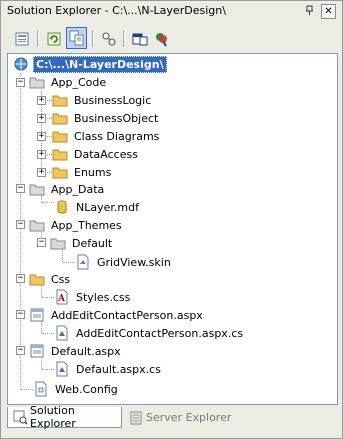 This screenshot has height=439, width=343. Describe the element at coordinates (86, 225) in the screenshot. I see `tree-item-label: App_Themes` at that location.